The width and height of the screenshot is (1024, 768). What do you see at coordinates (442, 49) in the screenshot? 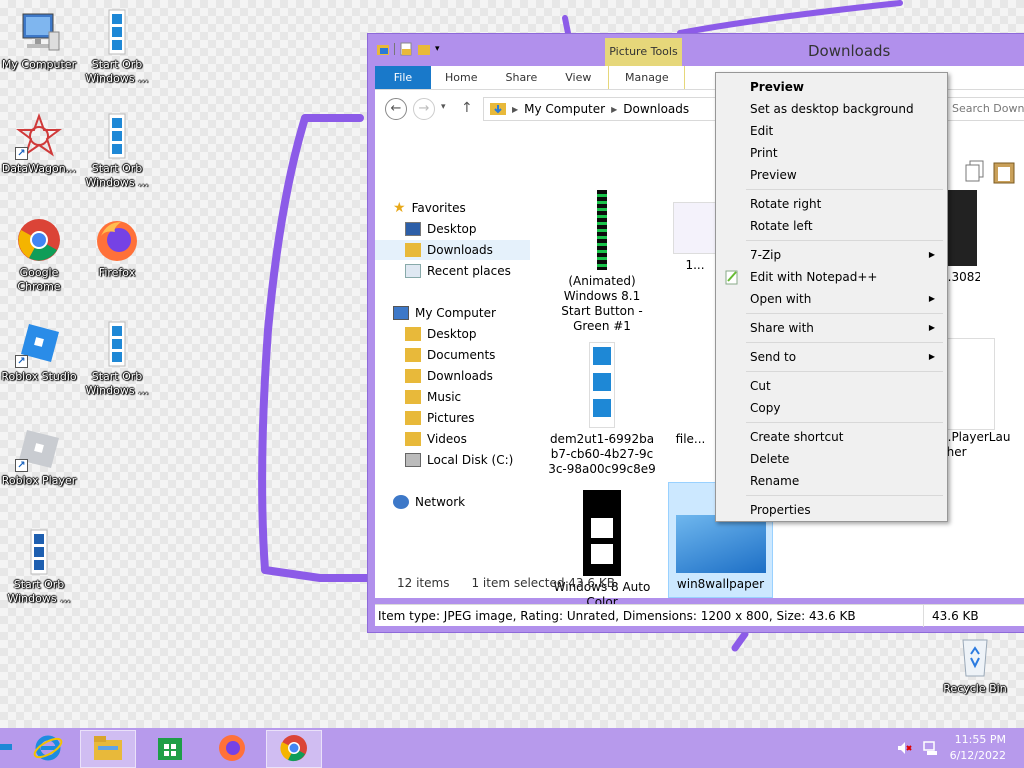
I see `customize-qat-icon: ▾` at bounding box center [442, 49].